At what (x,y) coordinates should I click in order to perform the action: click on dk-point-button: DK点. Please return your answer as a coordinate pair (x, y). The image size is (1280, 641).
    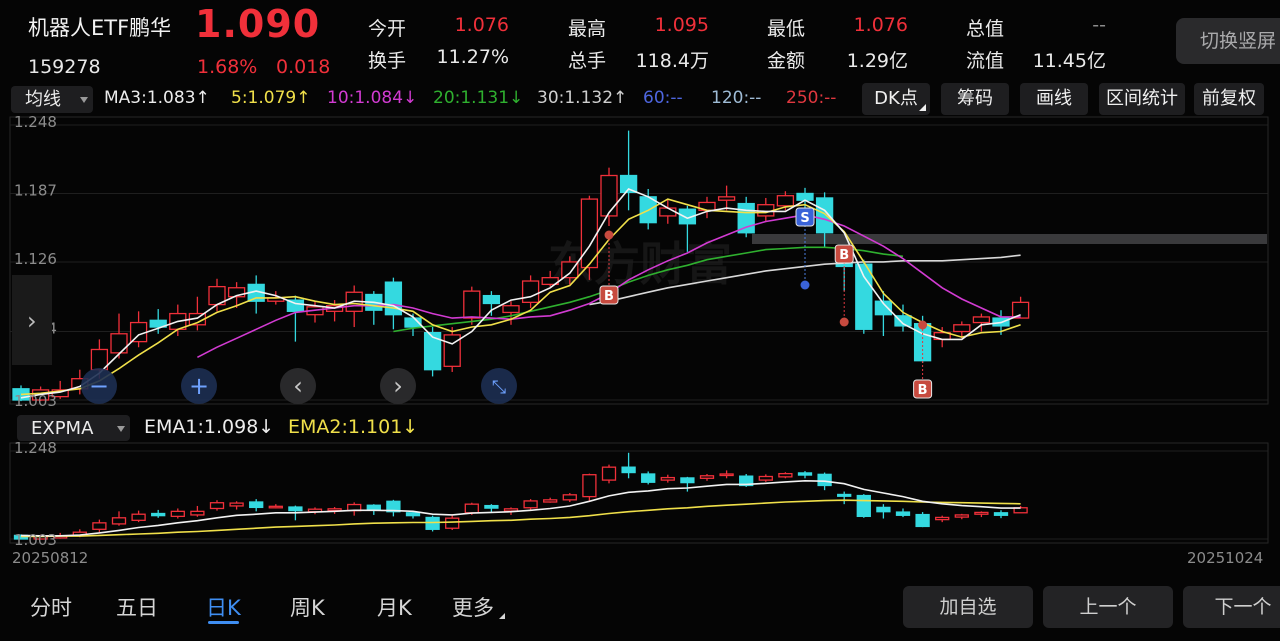
    Looking at the image, I should click on (896, 99).